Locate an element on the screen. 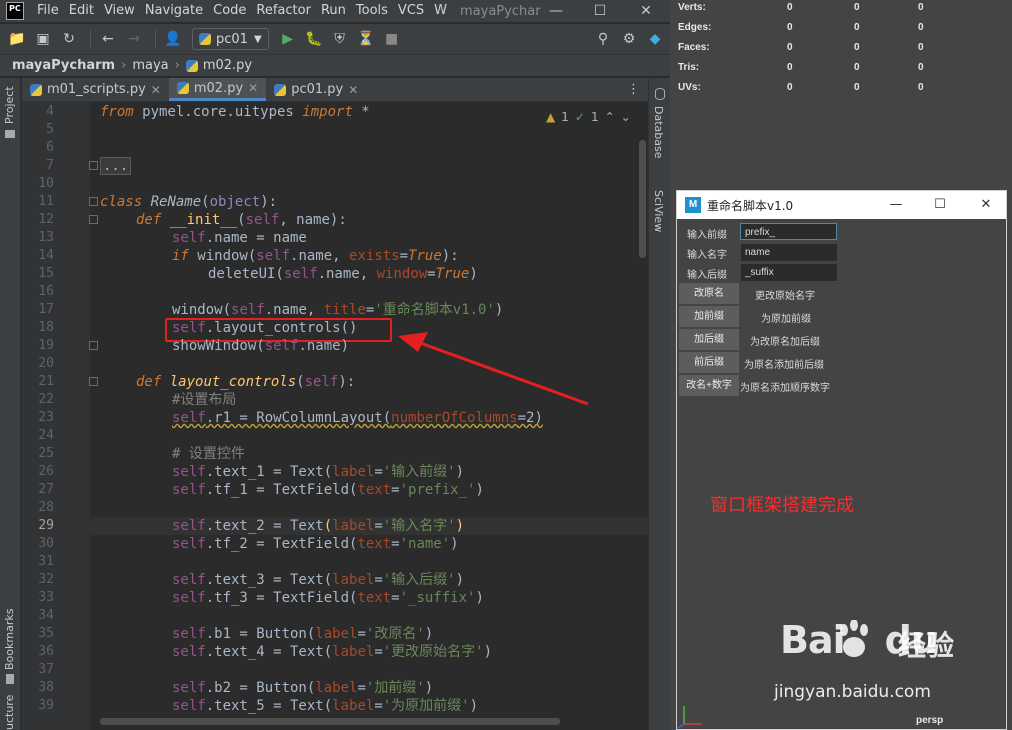 This screenshot has width=1012, height=730. prefix-suffix-button: 前后缀 is located at coordinates (709, 362).